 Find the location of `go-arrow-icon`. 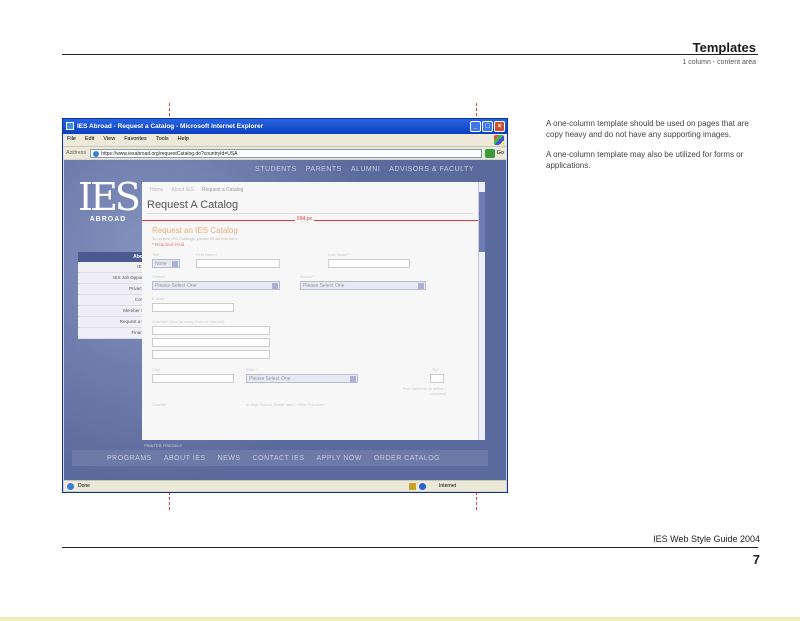

go-arrow-icon is located at coordinates (489, 153).